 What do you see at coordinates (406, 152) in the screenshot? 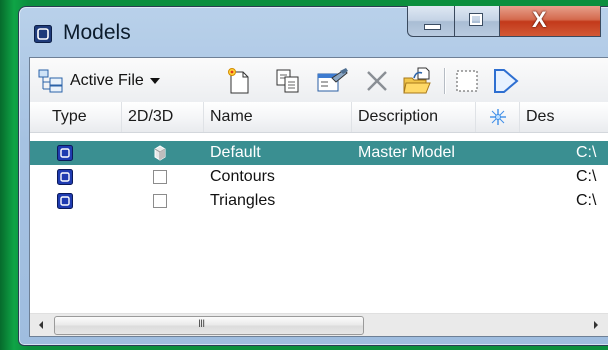
I see `model-description: Master Model` at bounding box center [406, 152].